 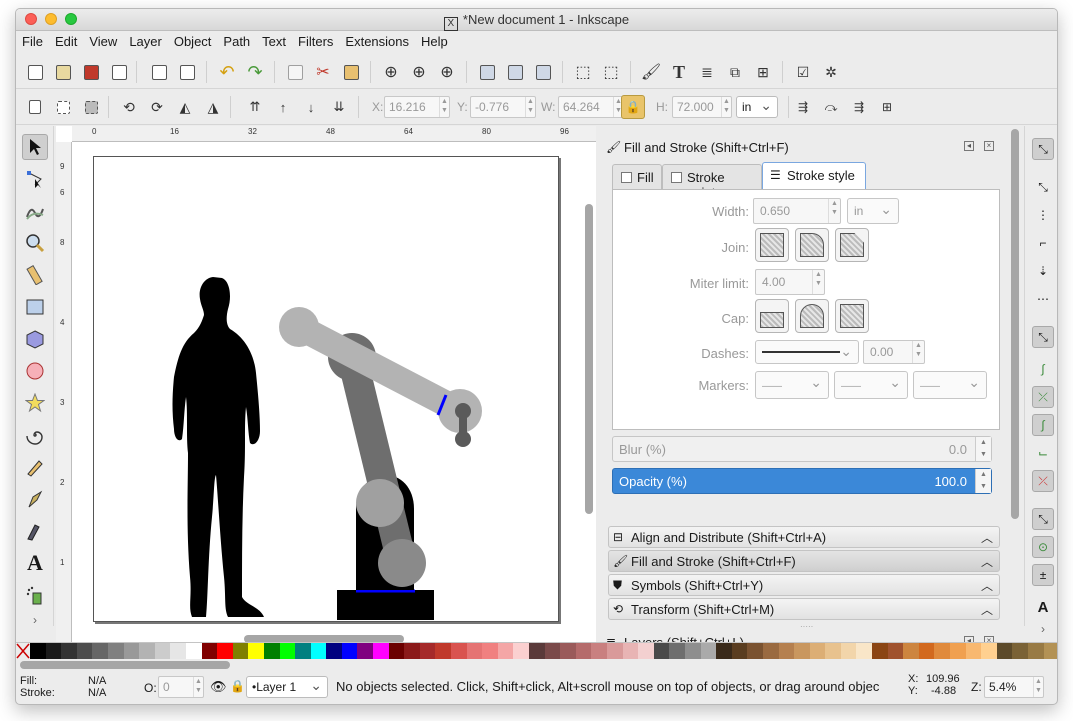 I want to click on menu-help: Help, so click(x=434, y=40).